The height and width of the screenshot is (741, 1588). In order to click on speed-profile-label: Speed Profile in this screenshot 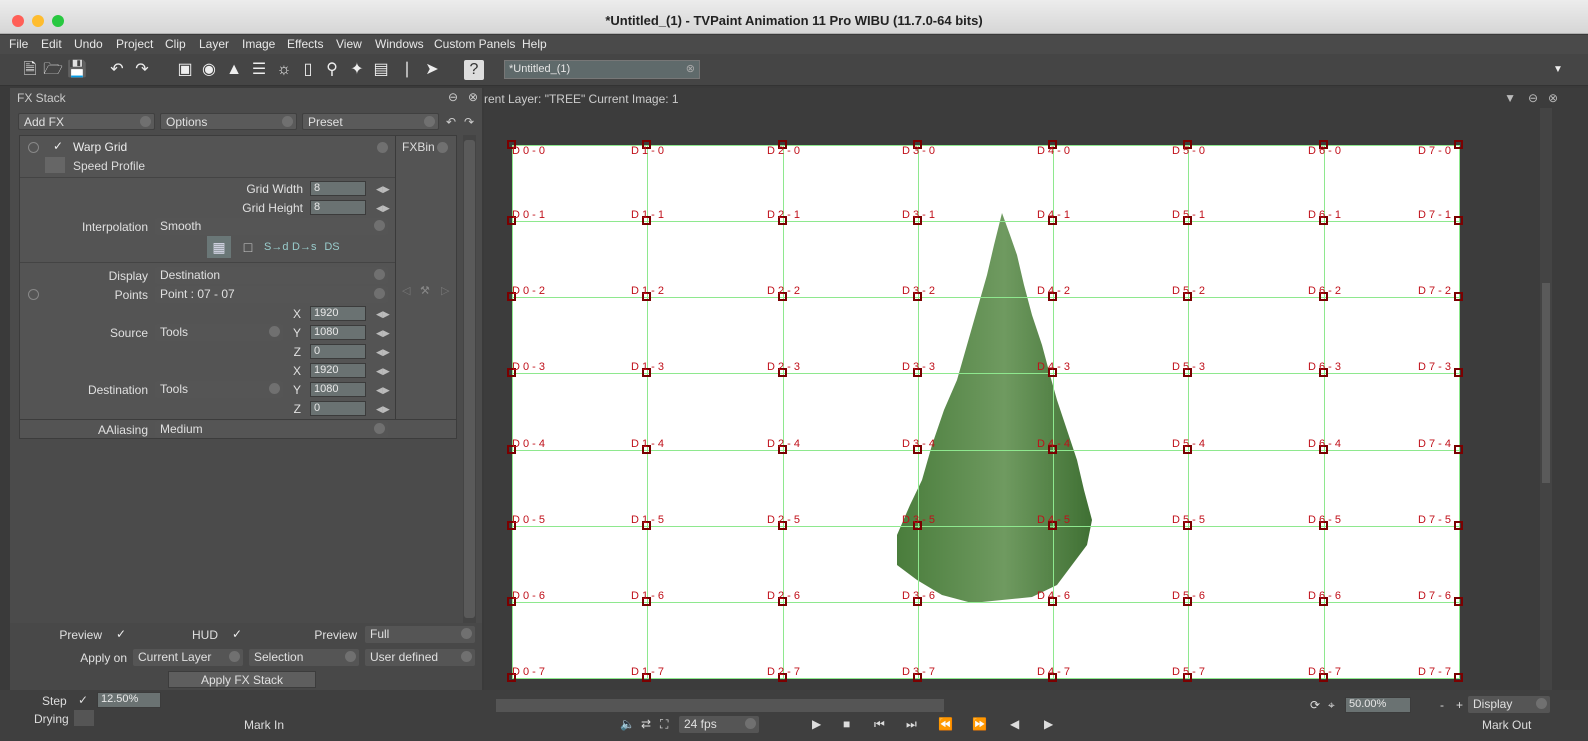, I will do `click(109, 166)`.